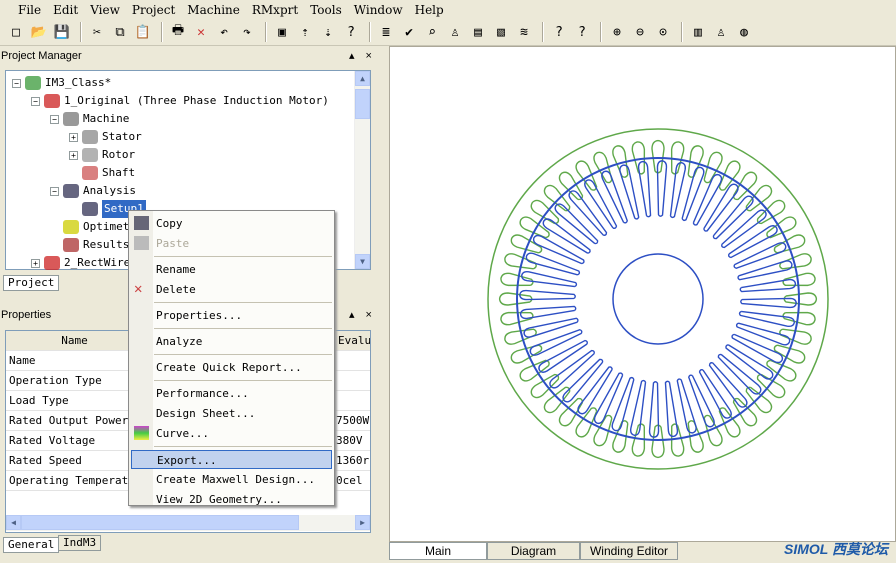 Image resolution: width=896 pixels, height=563 pixels. I want to click on menu-help: Help, so click(429, 10).